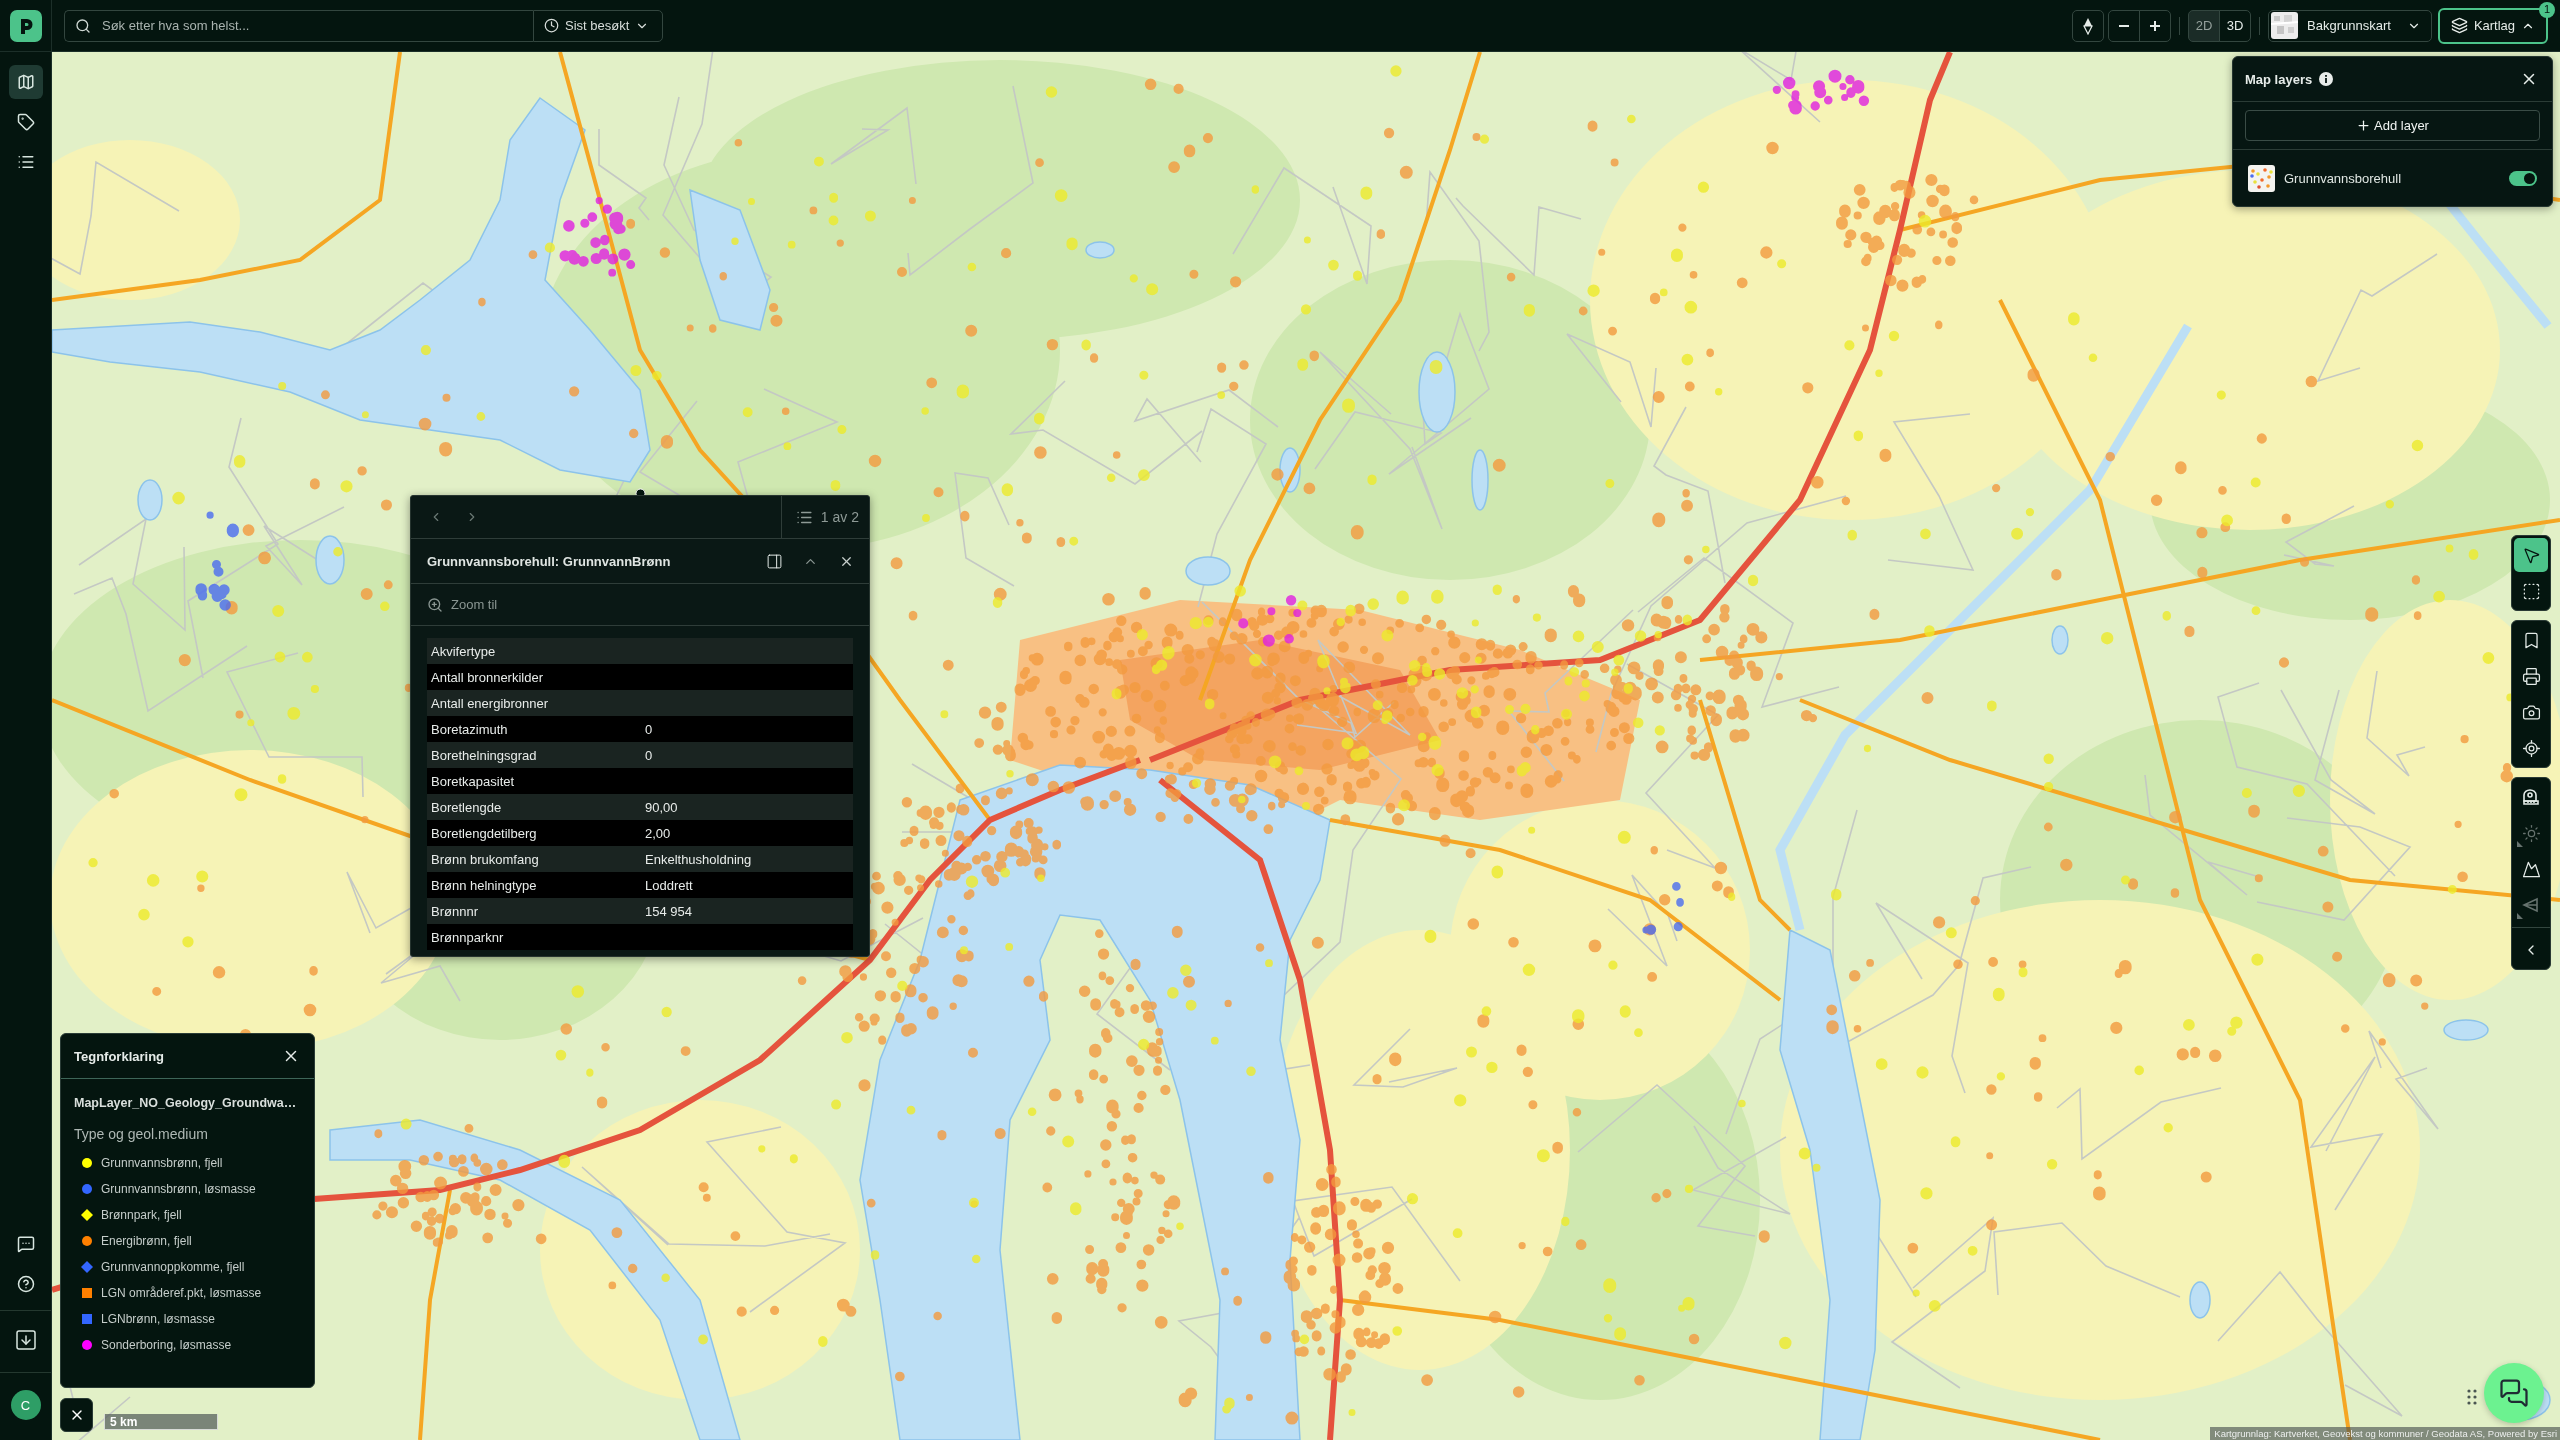 Image resolution: width=2560 pixels, height=1440 pixels. What do you see at coordinates (2326, 79) in the screenshot?
I see `info-icon` at bounding box center [2326, 79].